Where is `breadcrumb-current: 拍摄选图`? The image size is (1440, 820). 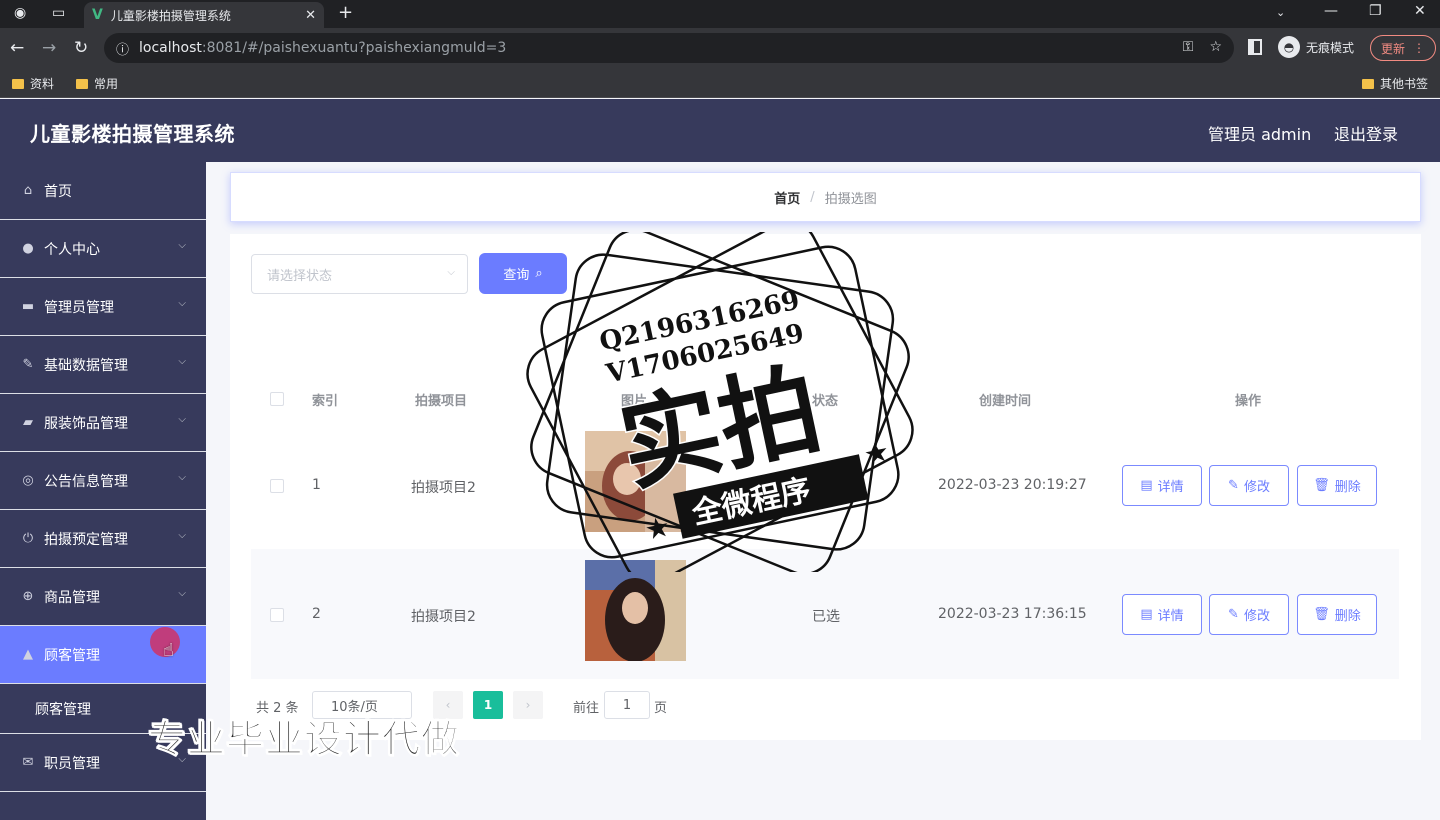 breadcrumb-current: 拍摄选图 is located at coordinates (850, 199).